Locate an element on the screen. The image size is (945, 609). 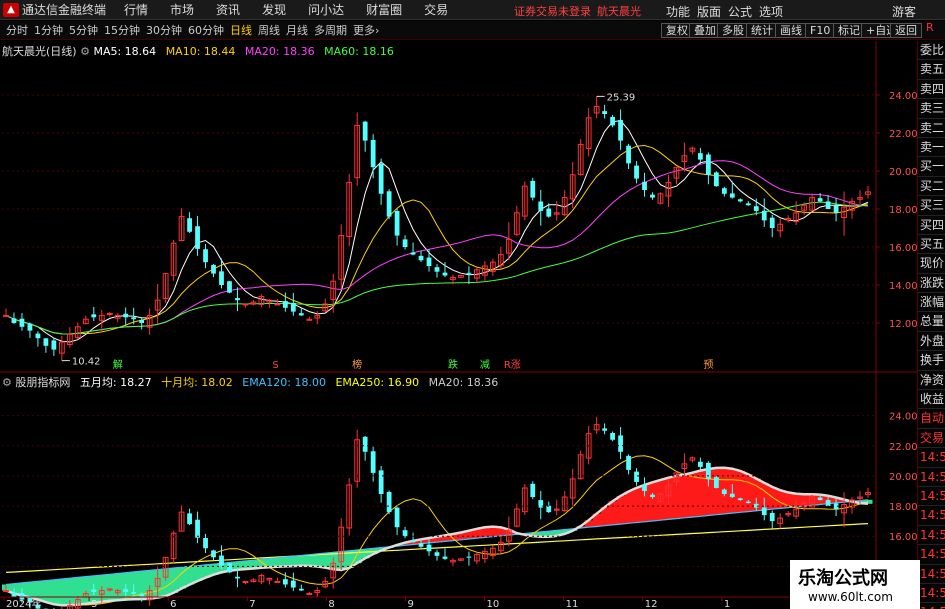
menu-item-layout: 版面 is located at coordinates (709, 11).